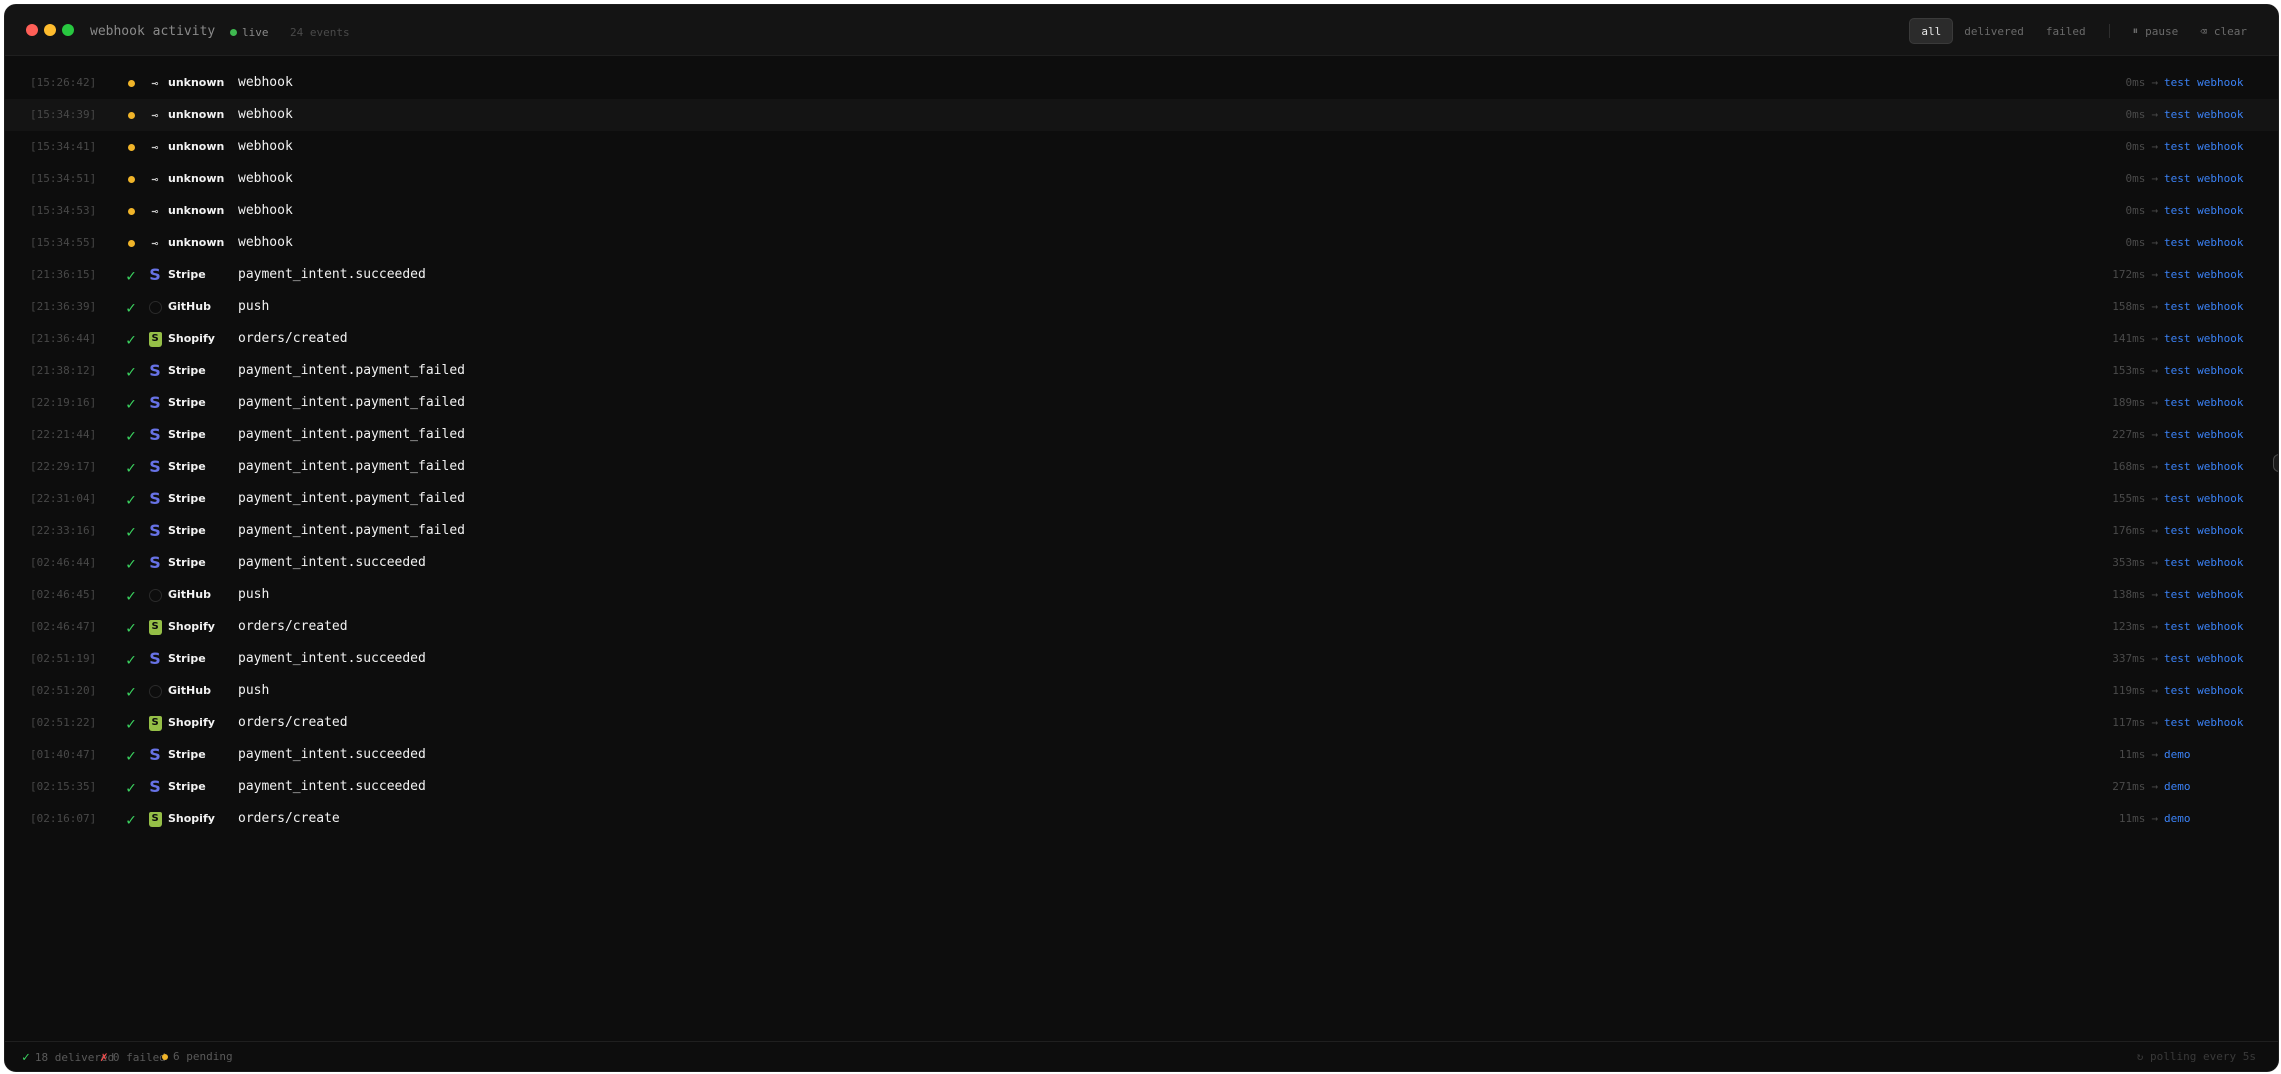 The image size is (2281, 1074). What do you see at coordinates (2156, 31) in the screenshot?
I see `pause-button: ⏸ pause` at bounding box center [2156, 31].